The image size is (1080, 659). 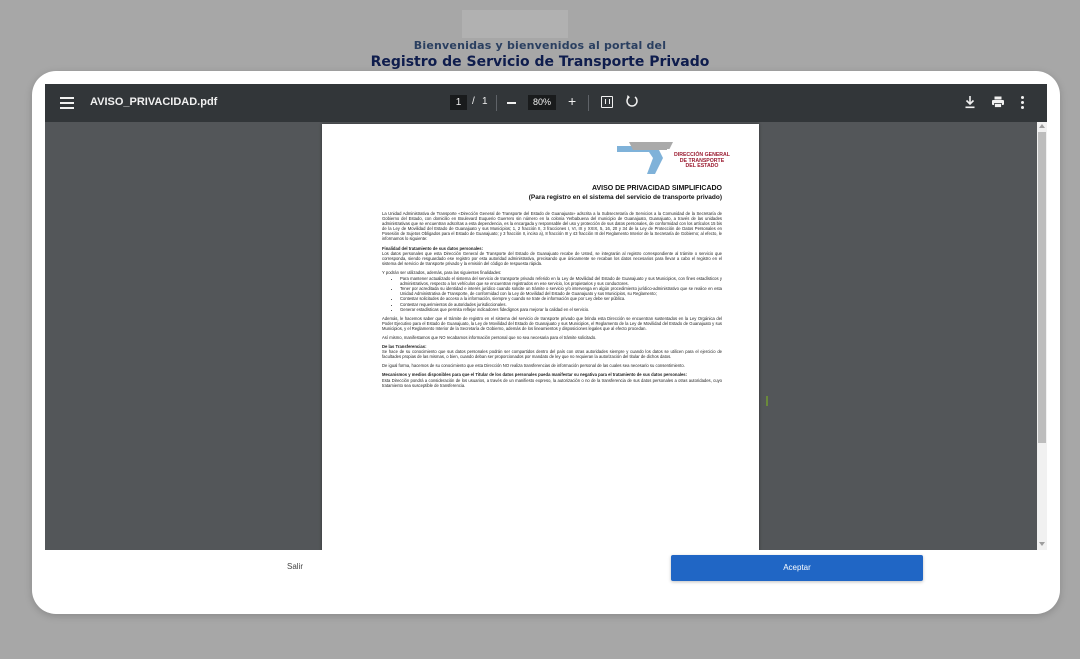 What do you see at coordinates (702, 166) in the screenshot?
I see `logo-text-line: DEL ESTADO` at bounding box center [702, 166].